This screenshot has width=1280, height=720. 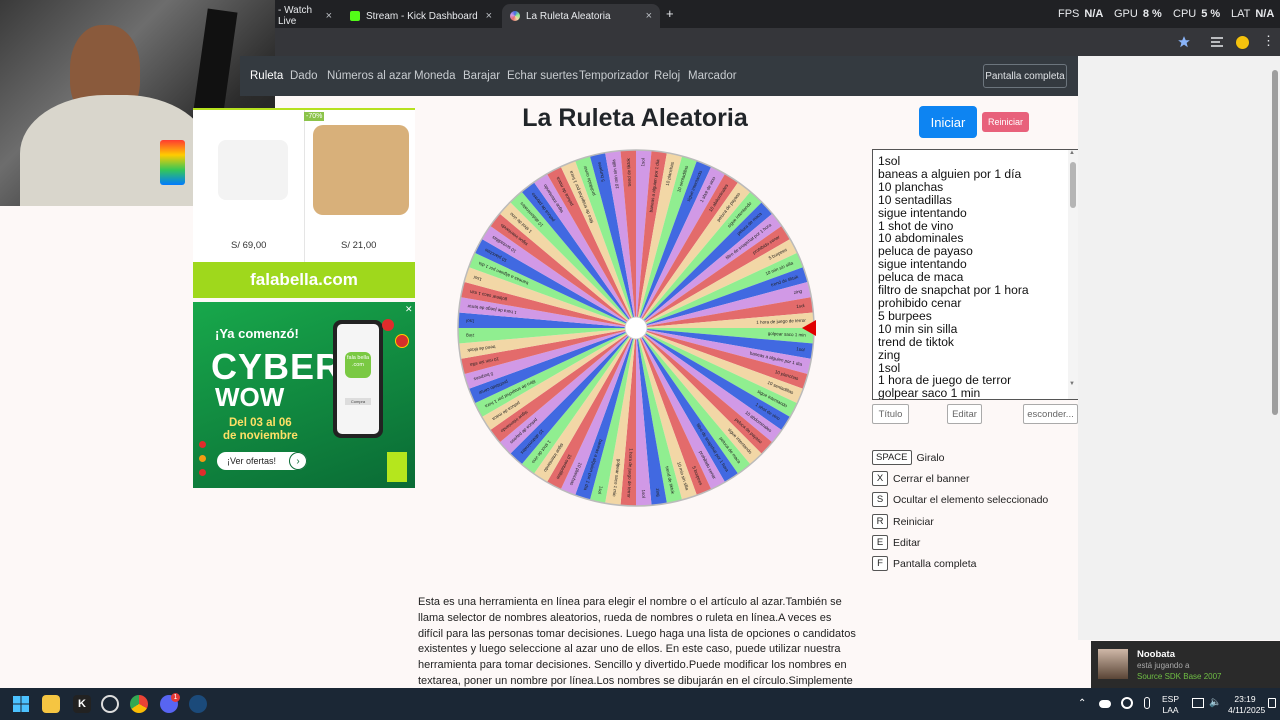 I want to click on right-gutter, so click(x=1179, y=348).